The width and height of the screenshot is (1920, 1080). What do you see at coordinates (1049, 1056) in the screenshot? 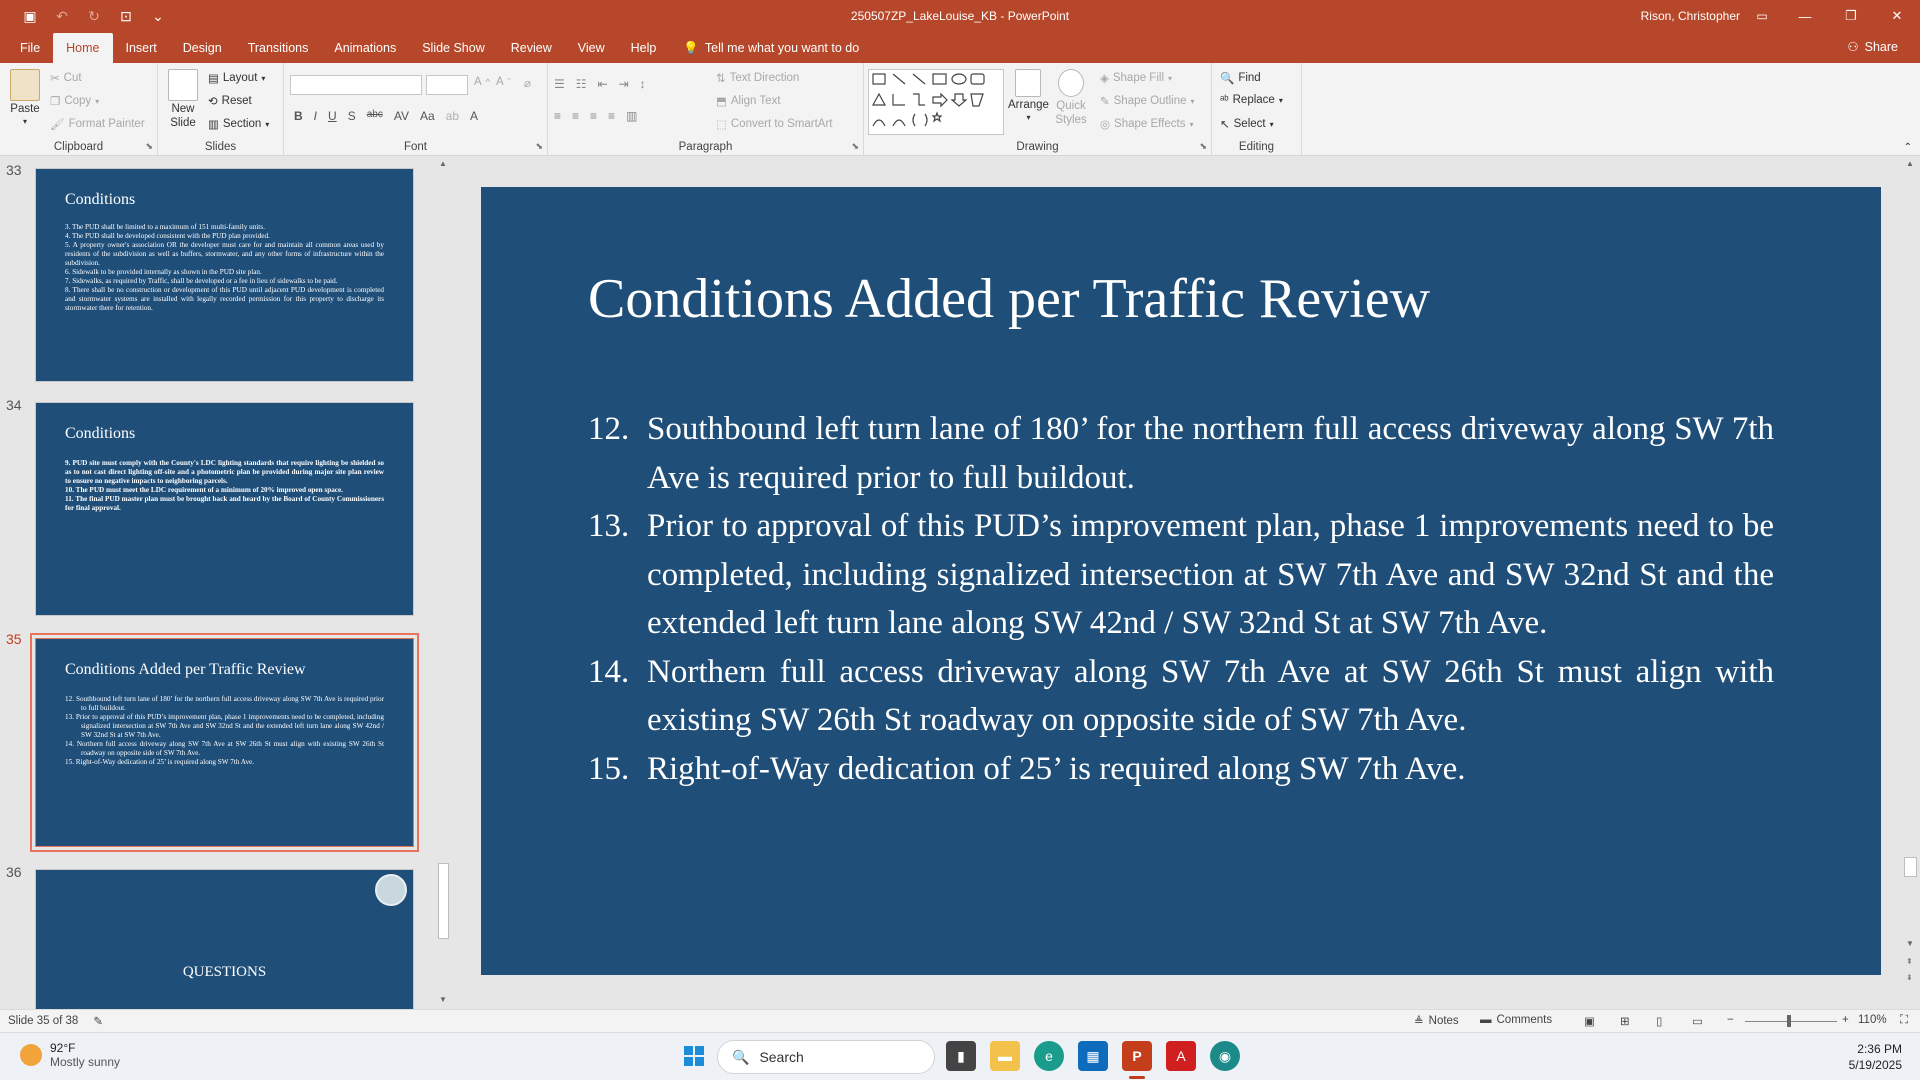
I see `edge-icon: e` at bounding box center [1049, 1056].